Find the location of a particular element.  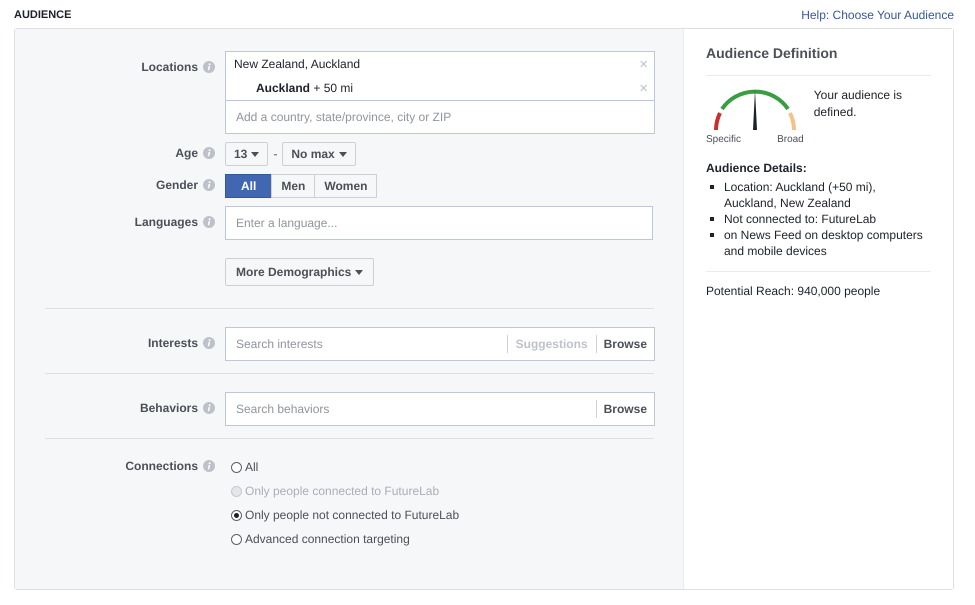

radio-label: Only people connected to FutureLab is located at coordinates (342, 491).